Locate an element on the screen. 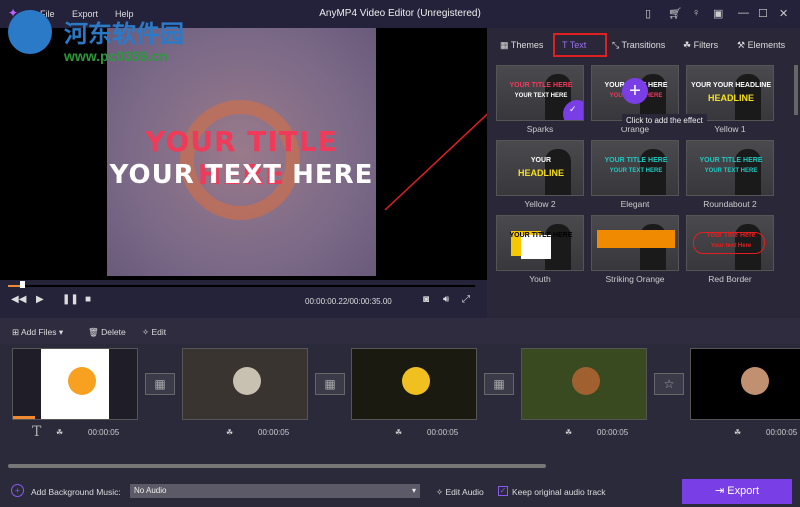 The image size is (800, 507). keep-audio-checkbox: ✓ is located at coordinates (503, 491).